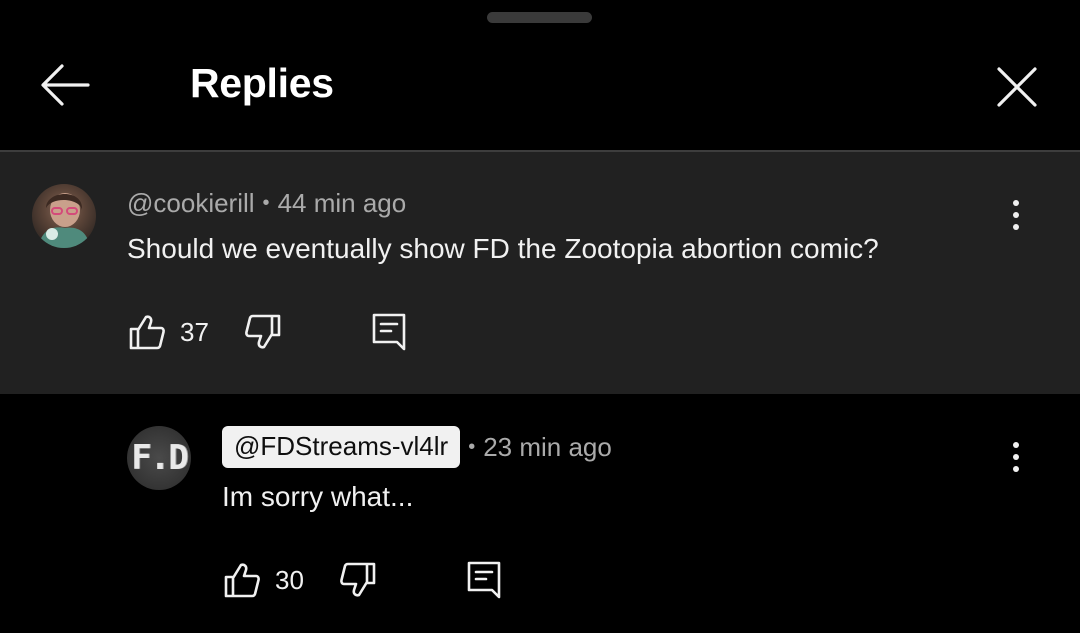  What do you see at coordinates (262, 83) in the screenshot?
I see `page-title: Replies` at bounding box center [262, 83].